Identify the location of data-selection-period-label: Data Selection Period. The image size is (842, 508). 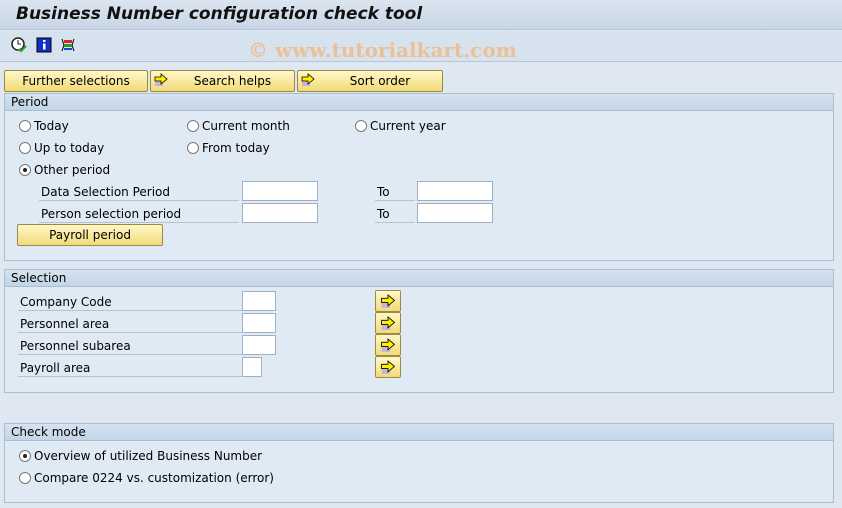
(139, 192).